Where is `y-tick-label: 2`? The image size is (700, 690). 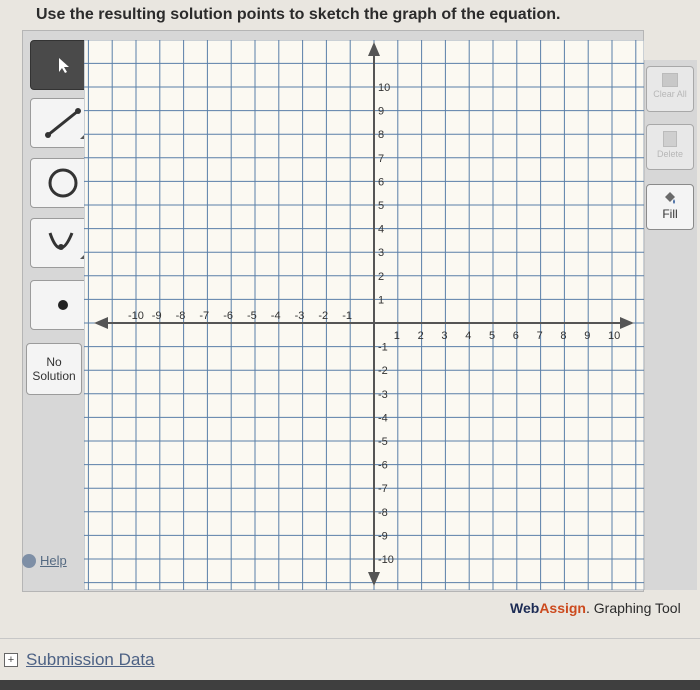
y-tick-label: 2 is located at coordinates (381, 277).